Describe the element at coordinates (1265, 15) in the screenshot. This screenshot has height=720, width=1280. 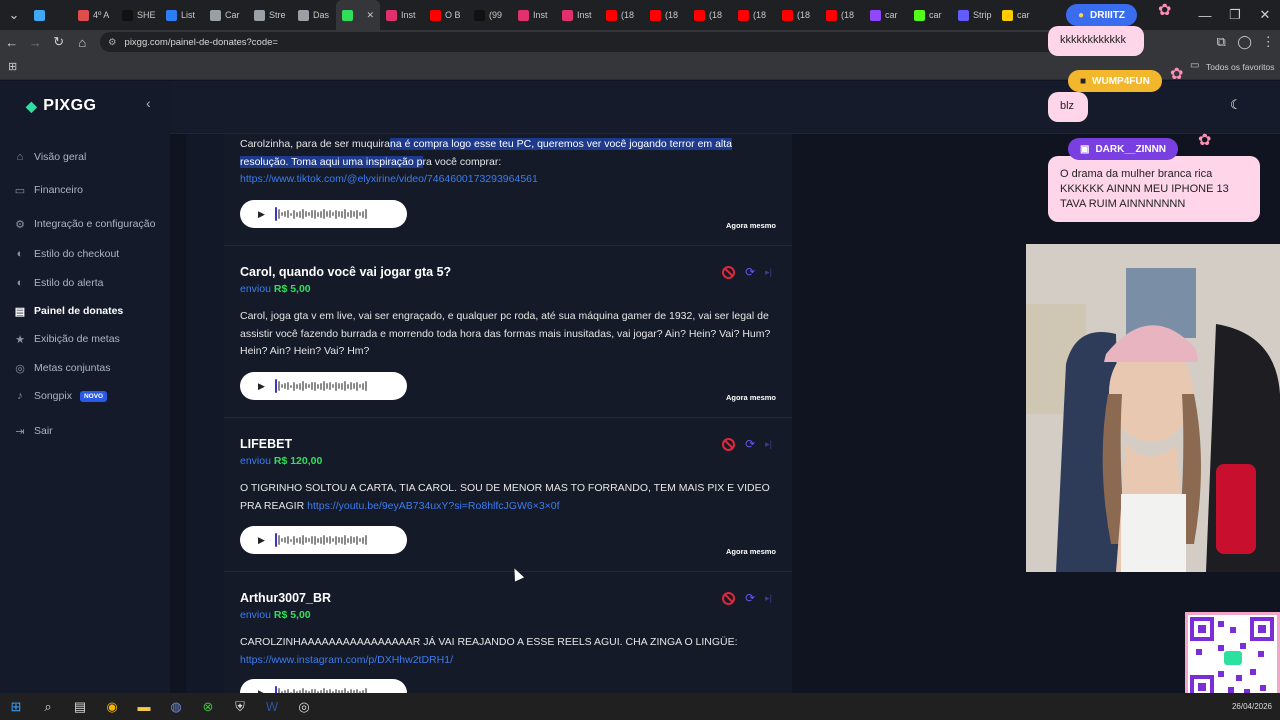
I see `close-window-icon: ✕` at that location.